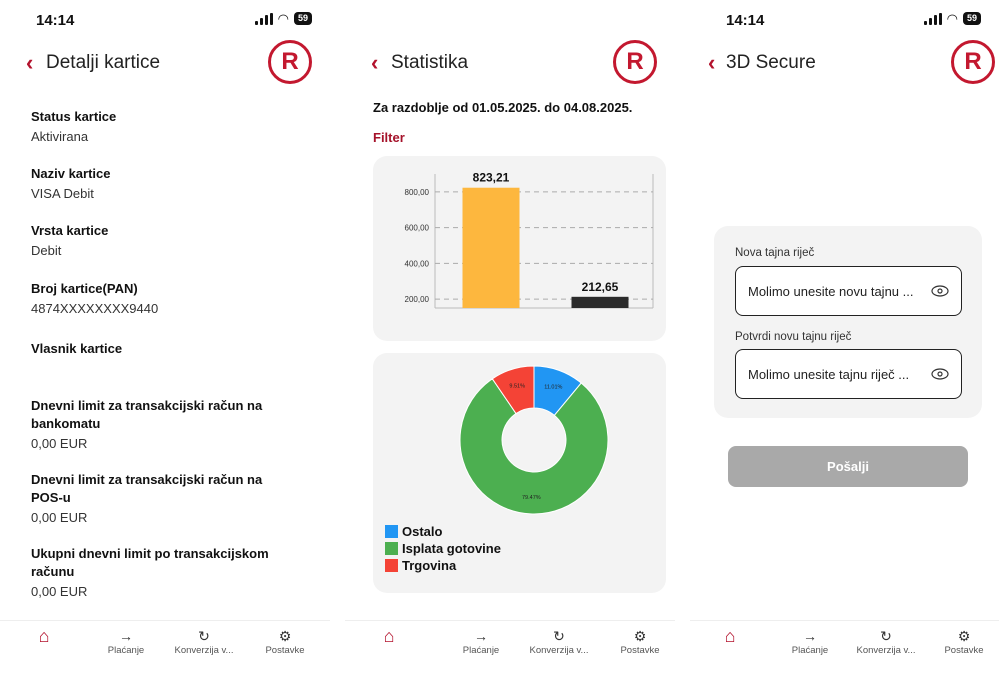 The image size is (999, 684). Describe the element at coordinates (46, 250) in the screenshot. I see `field-value: Debit` at that location.